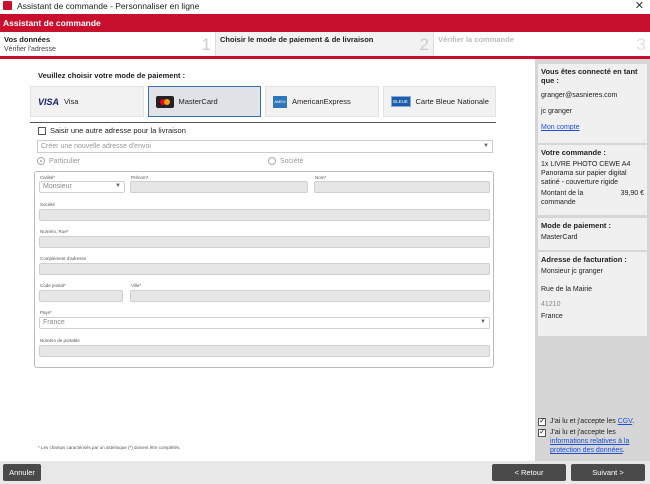 This screenshot has height=484, width=650. I want to click on firstname-label: Prénom*, so click(140, 177).